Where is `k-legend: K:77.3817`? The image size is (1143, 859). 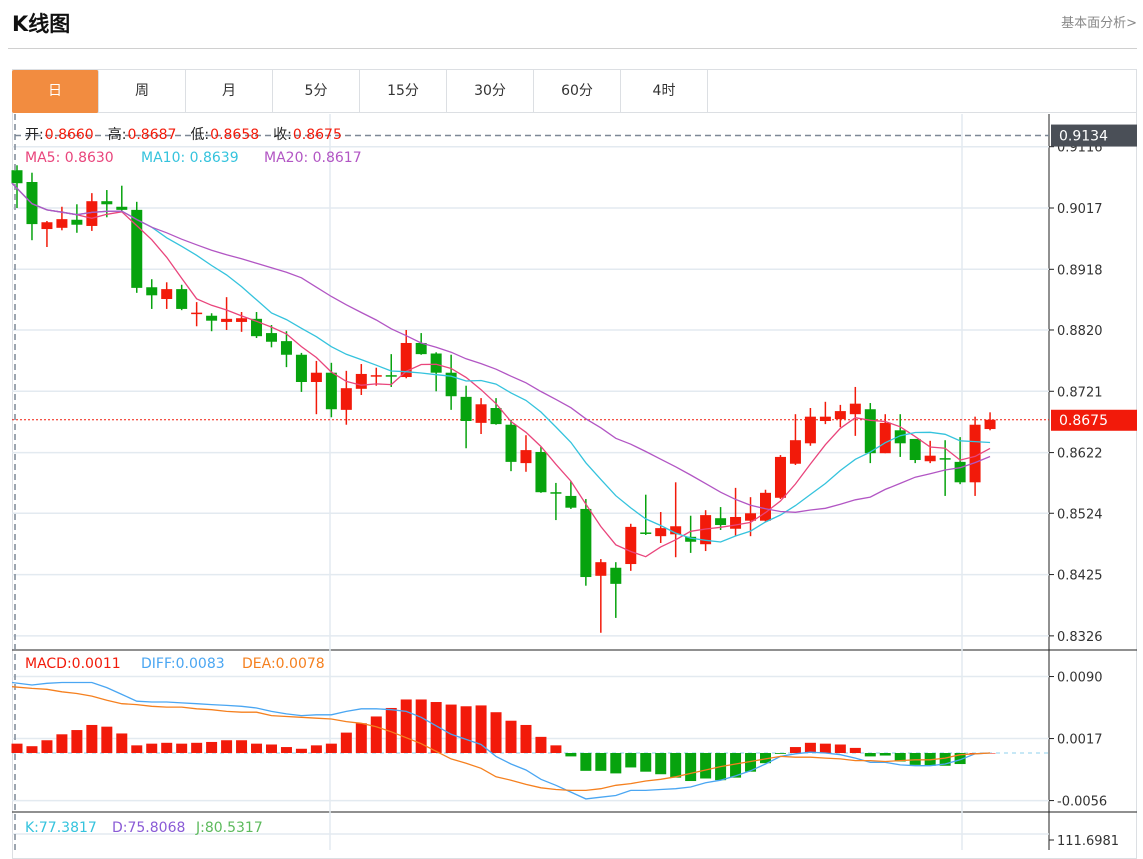 k-legend: K:77.3817 is located at coordinates (61, 828).